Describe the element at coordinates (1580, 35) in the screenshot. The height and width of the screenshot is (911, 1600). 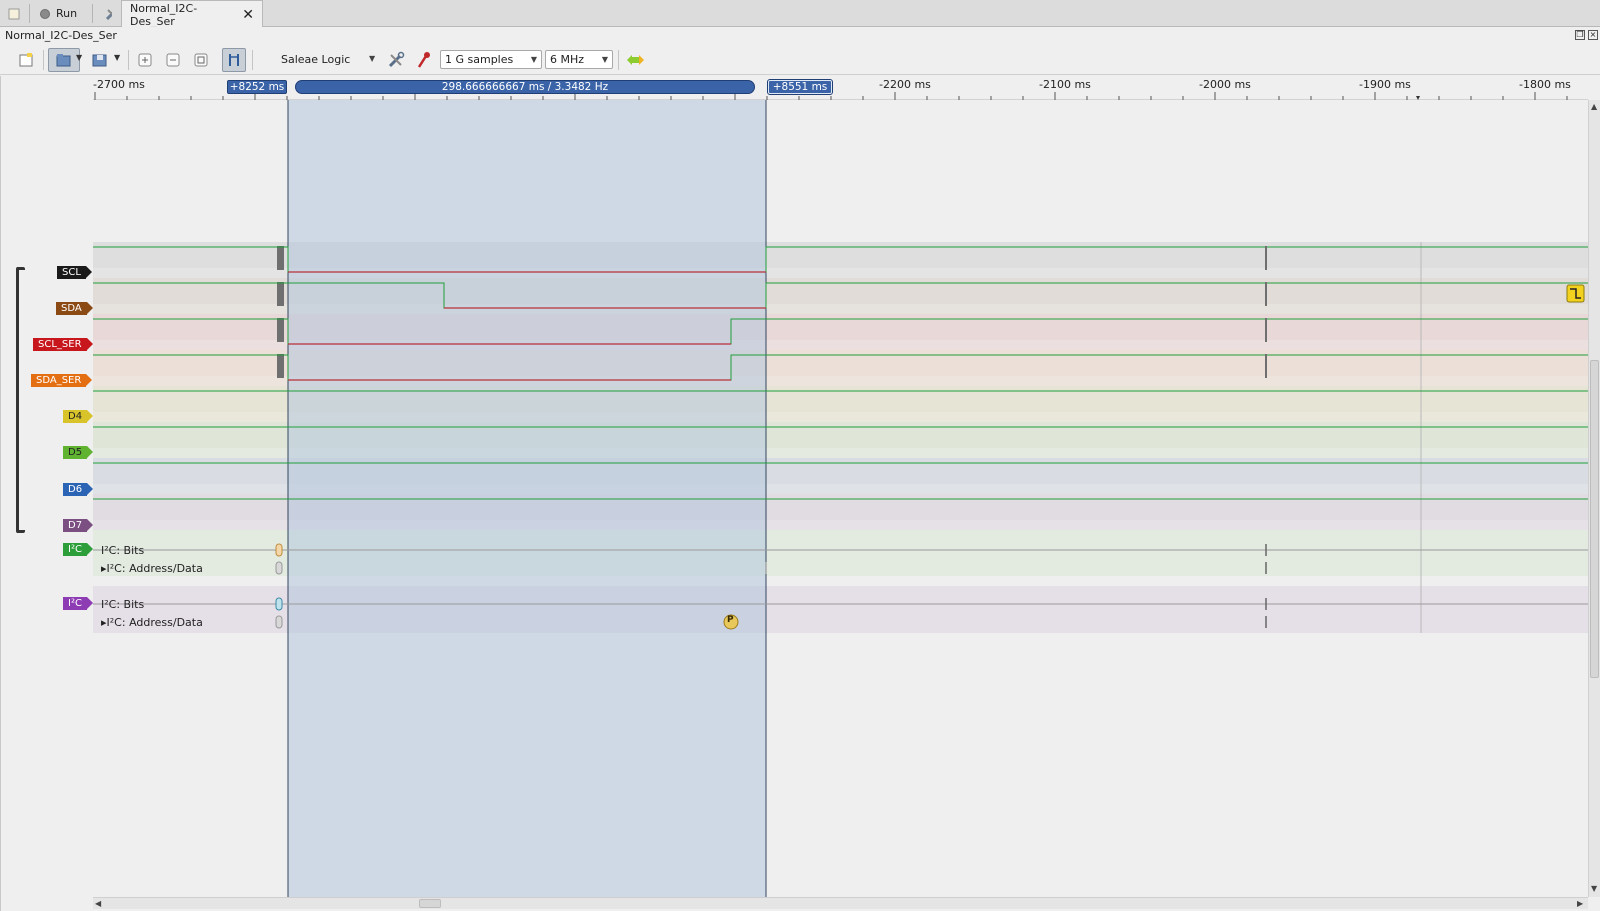
I see `restore-icon: ❐` at that location.